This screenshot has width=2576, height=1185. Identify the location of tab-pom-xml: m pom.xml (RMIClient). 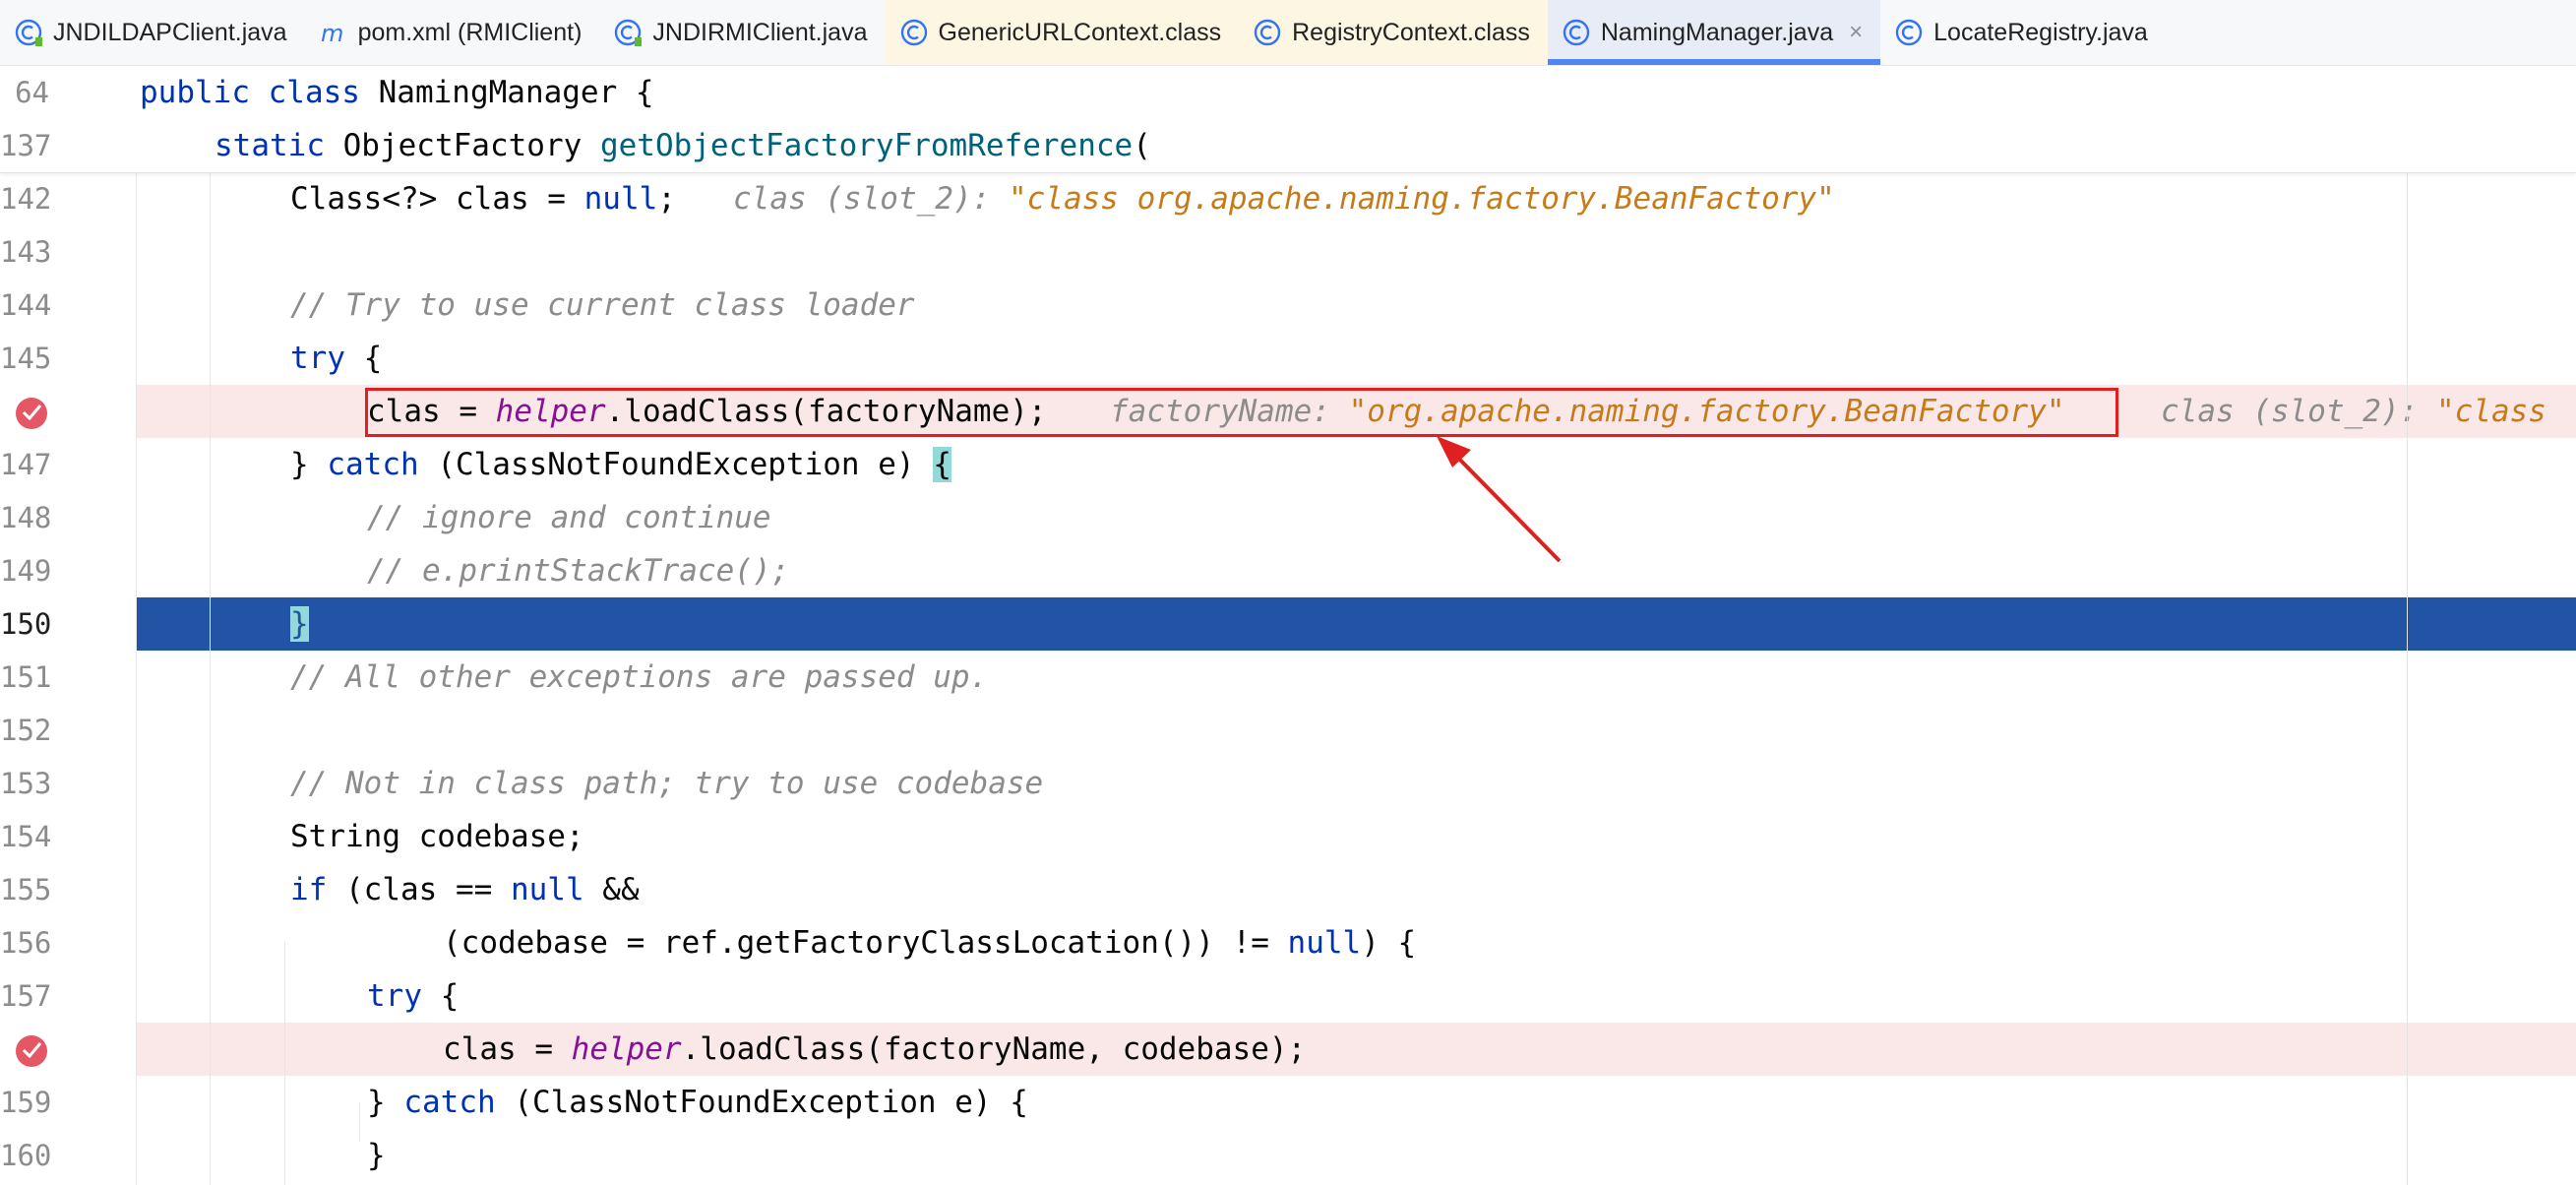
(452, 32).